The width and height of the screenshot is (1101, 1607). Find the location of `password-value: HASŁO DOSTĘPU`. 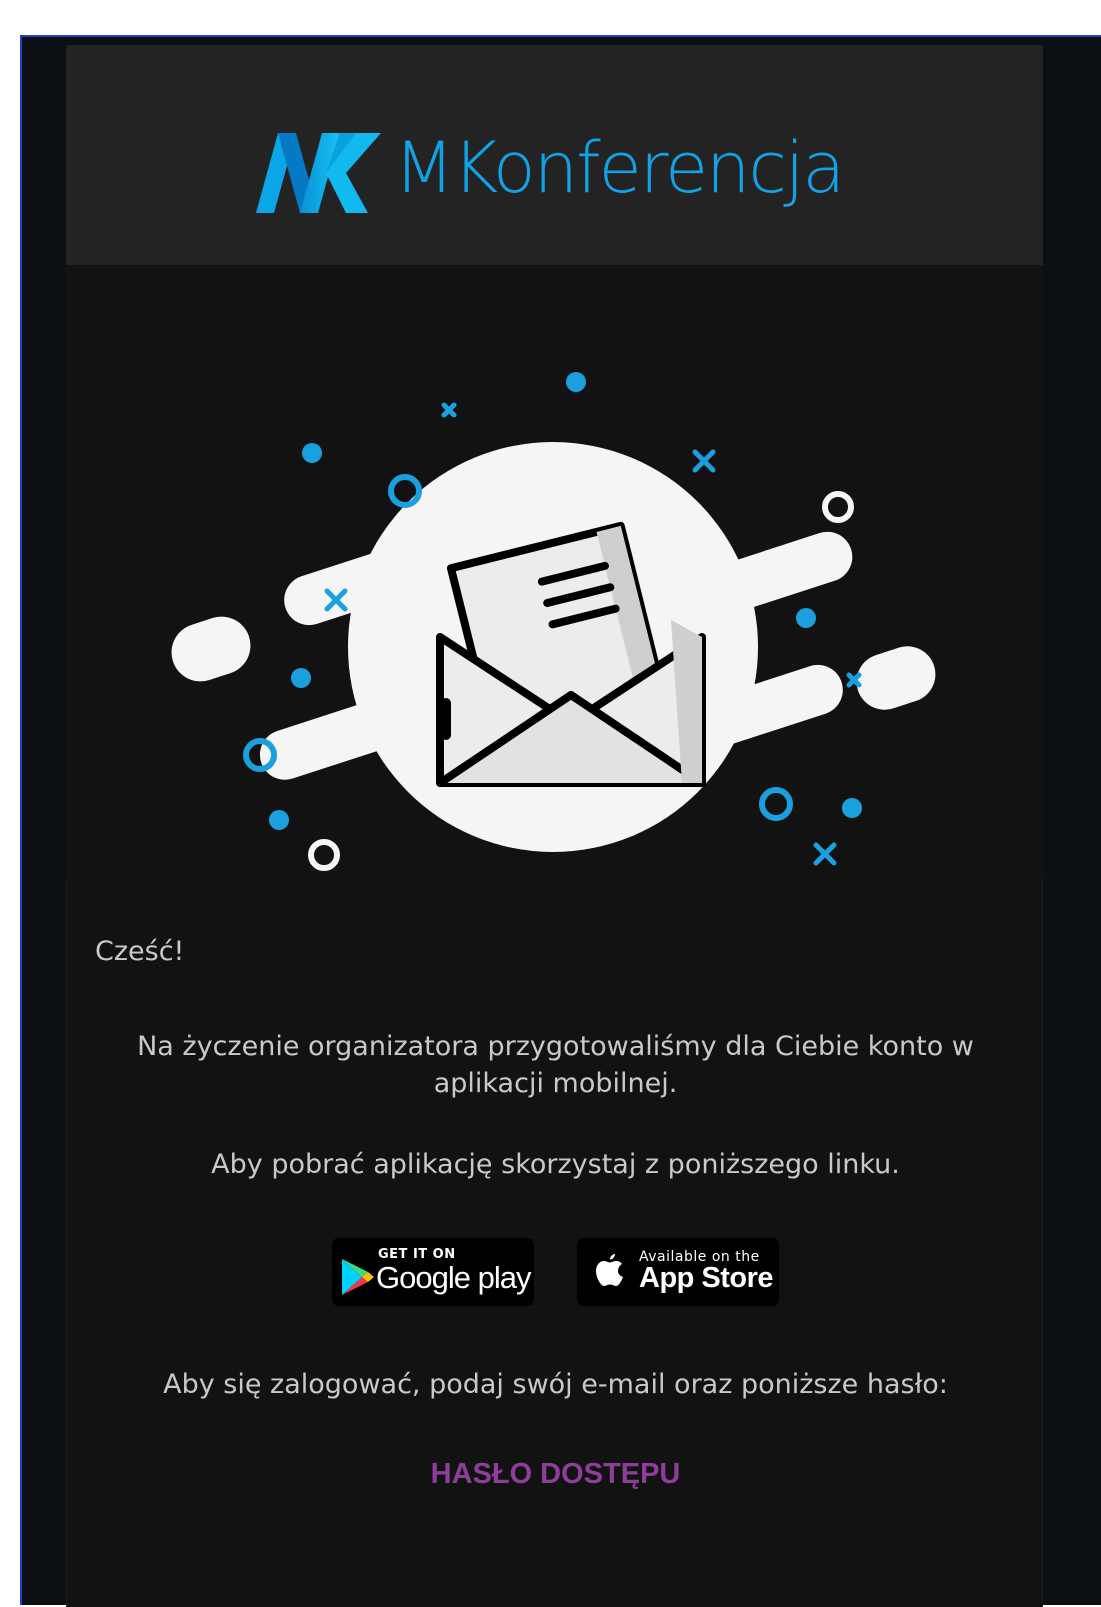

password-value: HASŁO DOSTĘPU is located at coordinates (555, 1474).